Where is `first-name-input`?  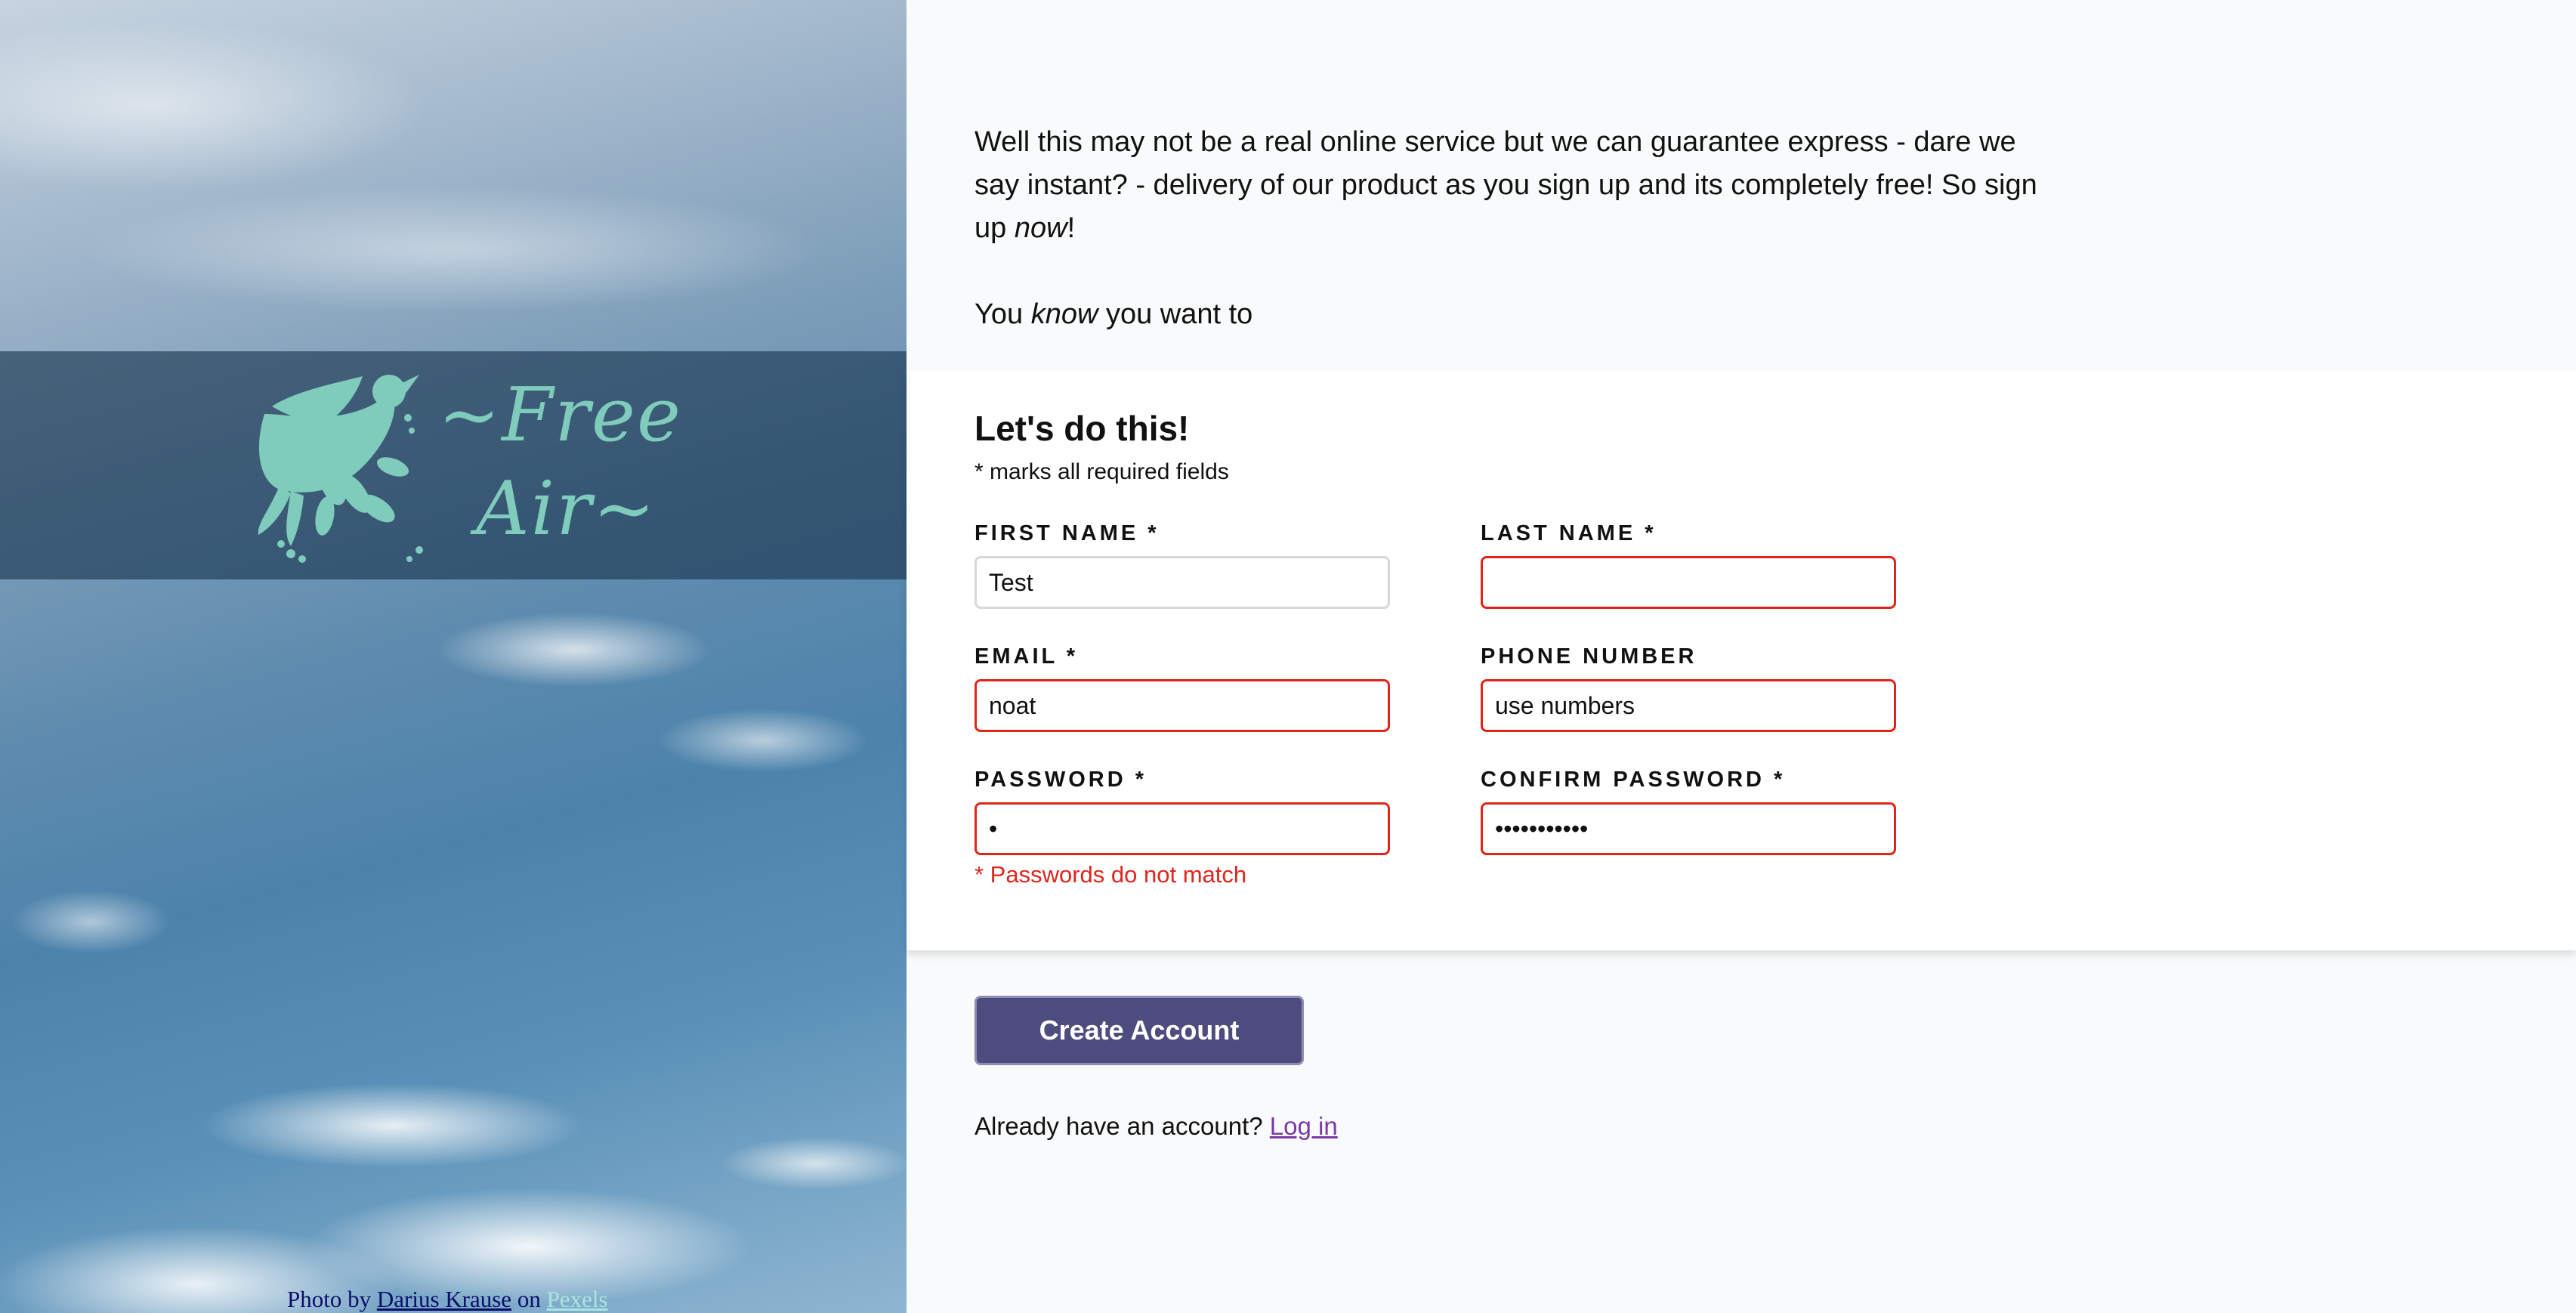 first-name-input is located at coordinates (1182, 582).